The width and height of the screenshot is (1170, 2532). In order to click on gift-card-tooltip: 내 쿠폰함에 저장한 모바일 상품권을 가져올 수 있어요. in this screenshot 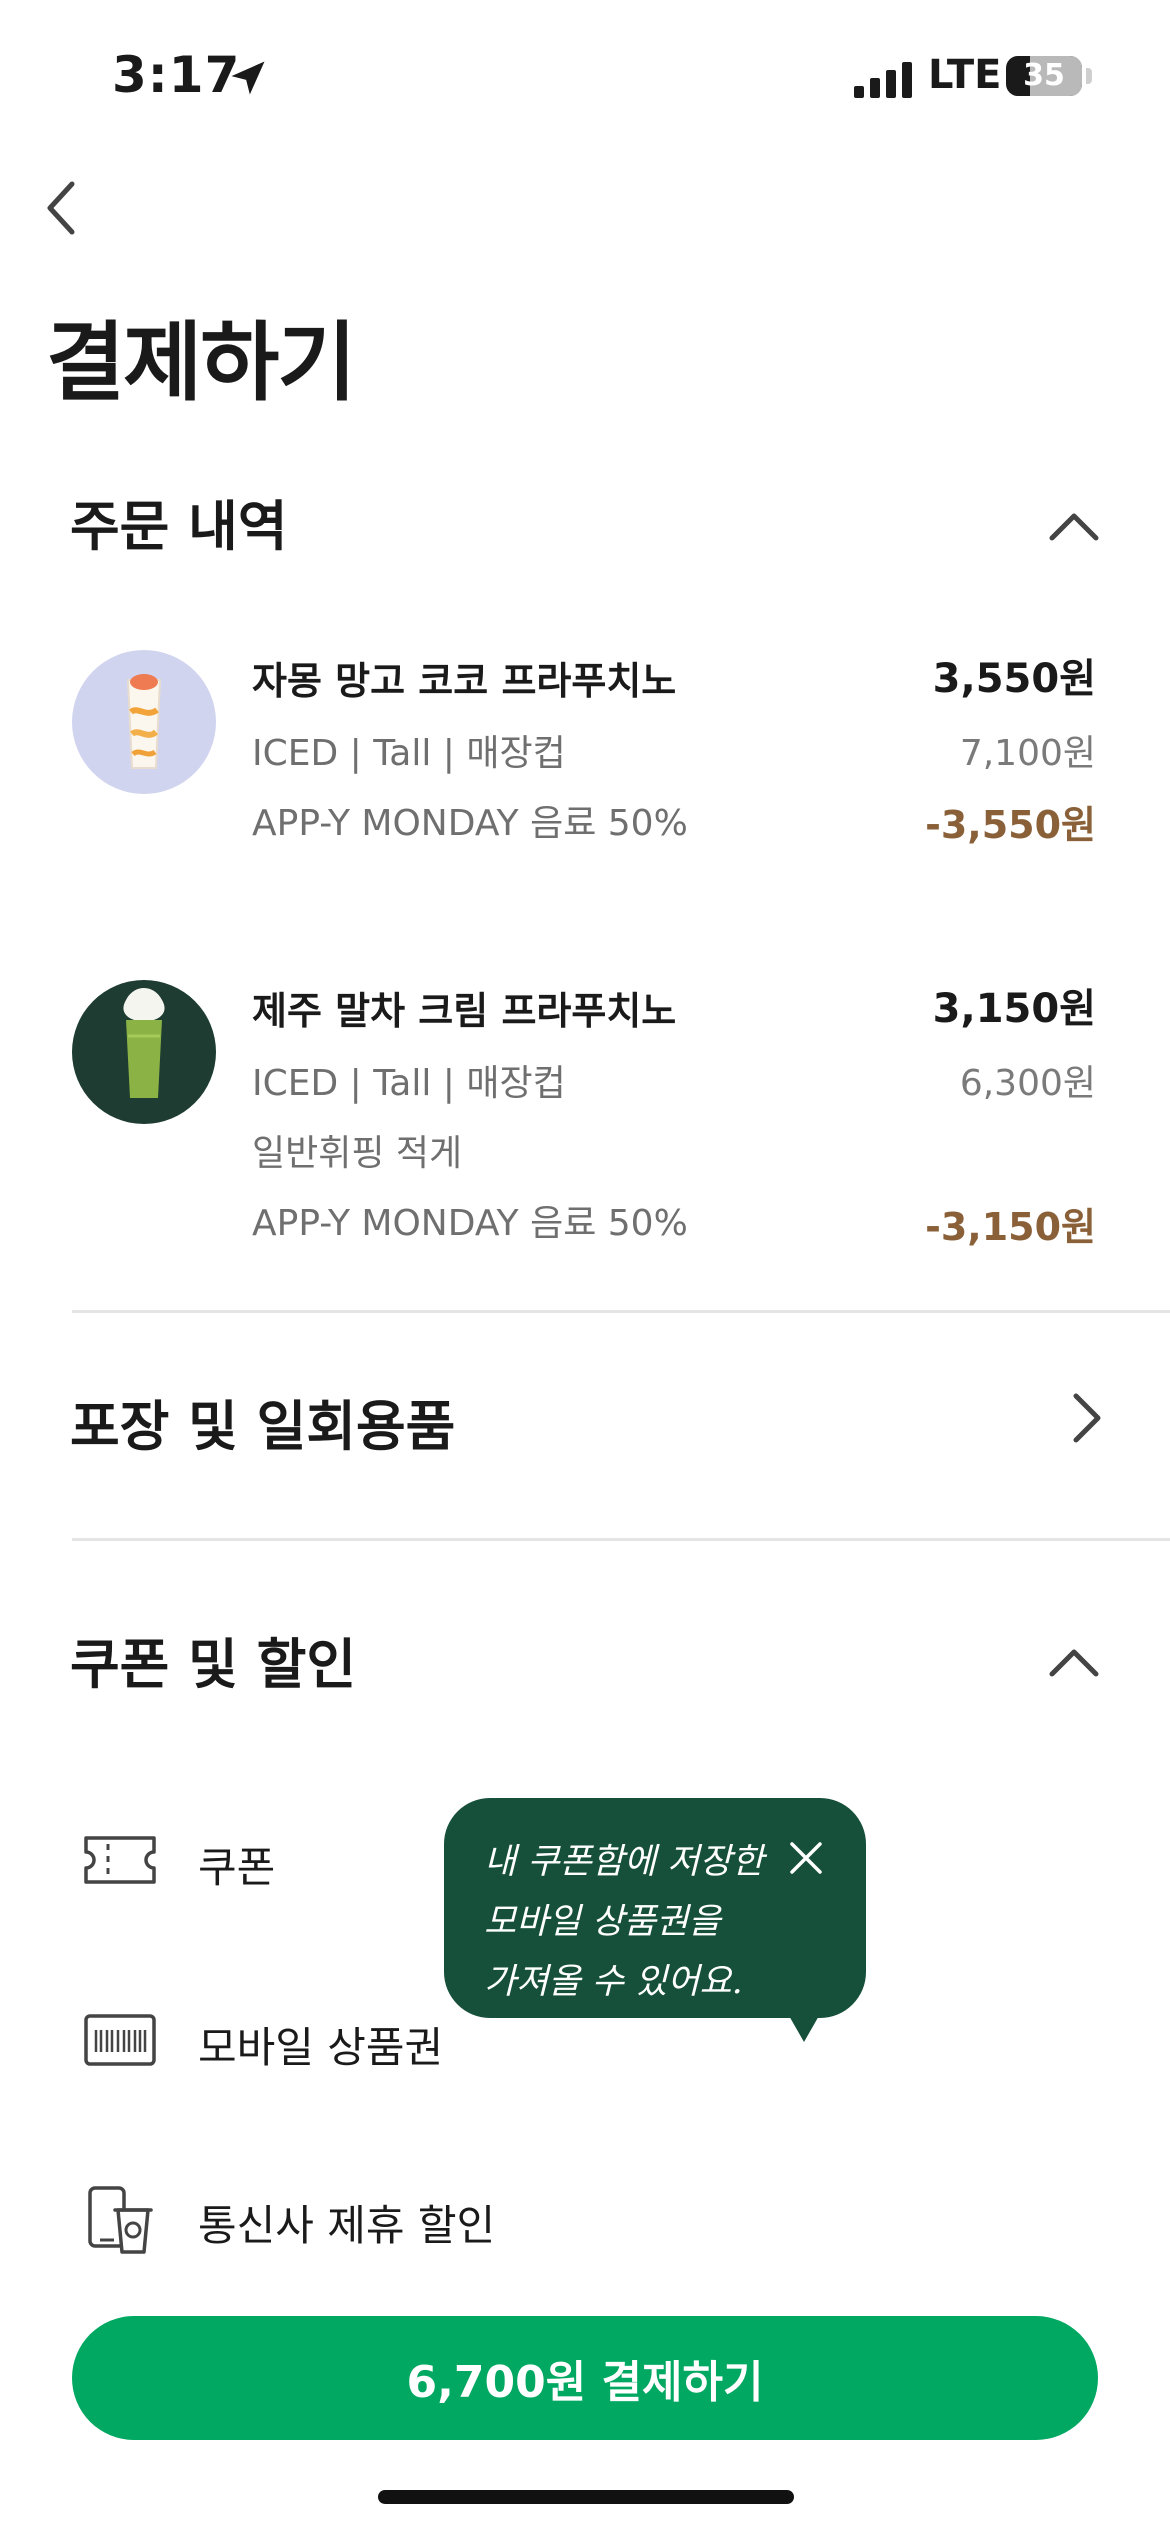, I will do `click(655, 1908)`.